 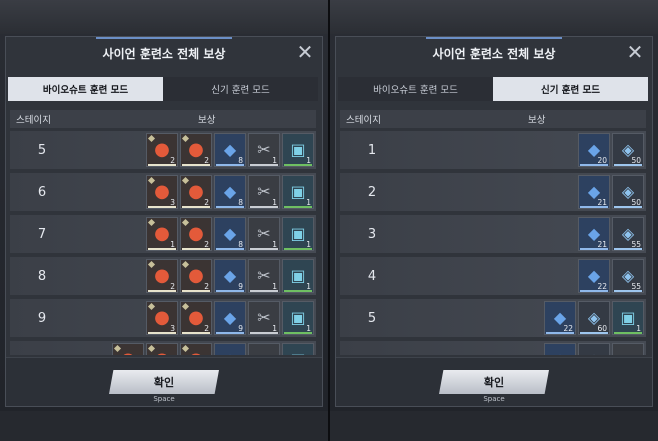 I want to click on reward-item-tube: ◈, so click(x=594, y=349).